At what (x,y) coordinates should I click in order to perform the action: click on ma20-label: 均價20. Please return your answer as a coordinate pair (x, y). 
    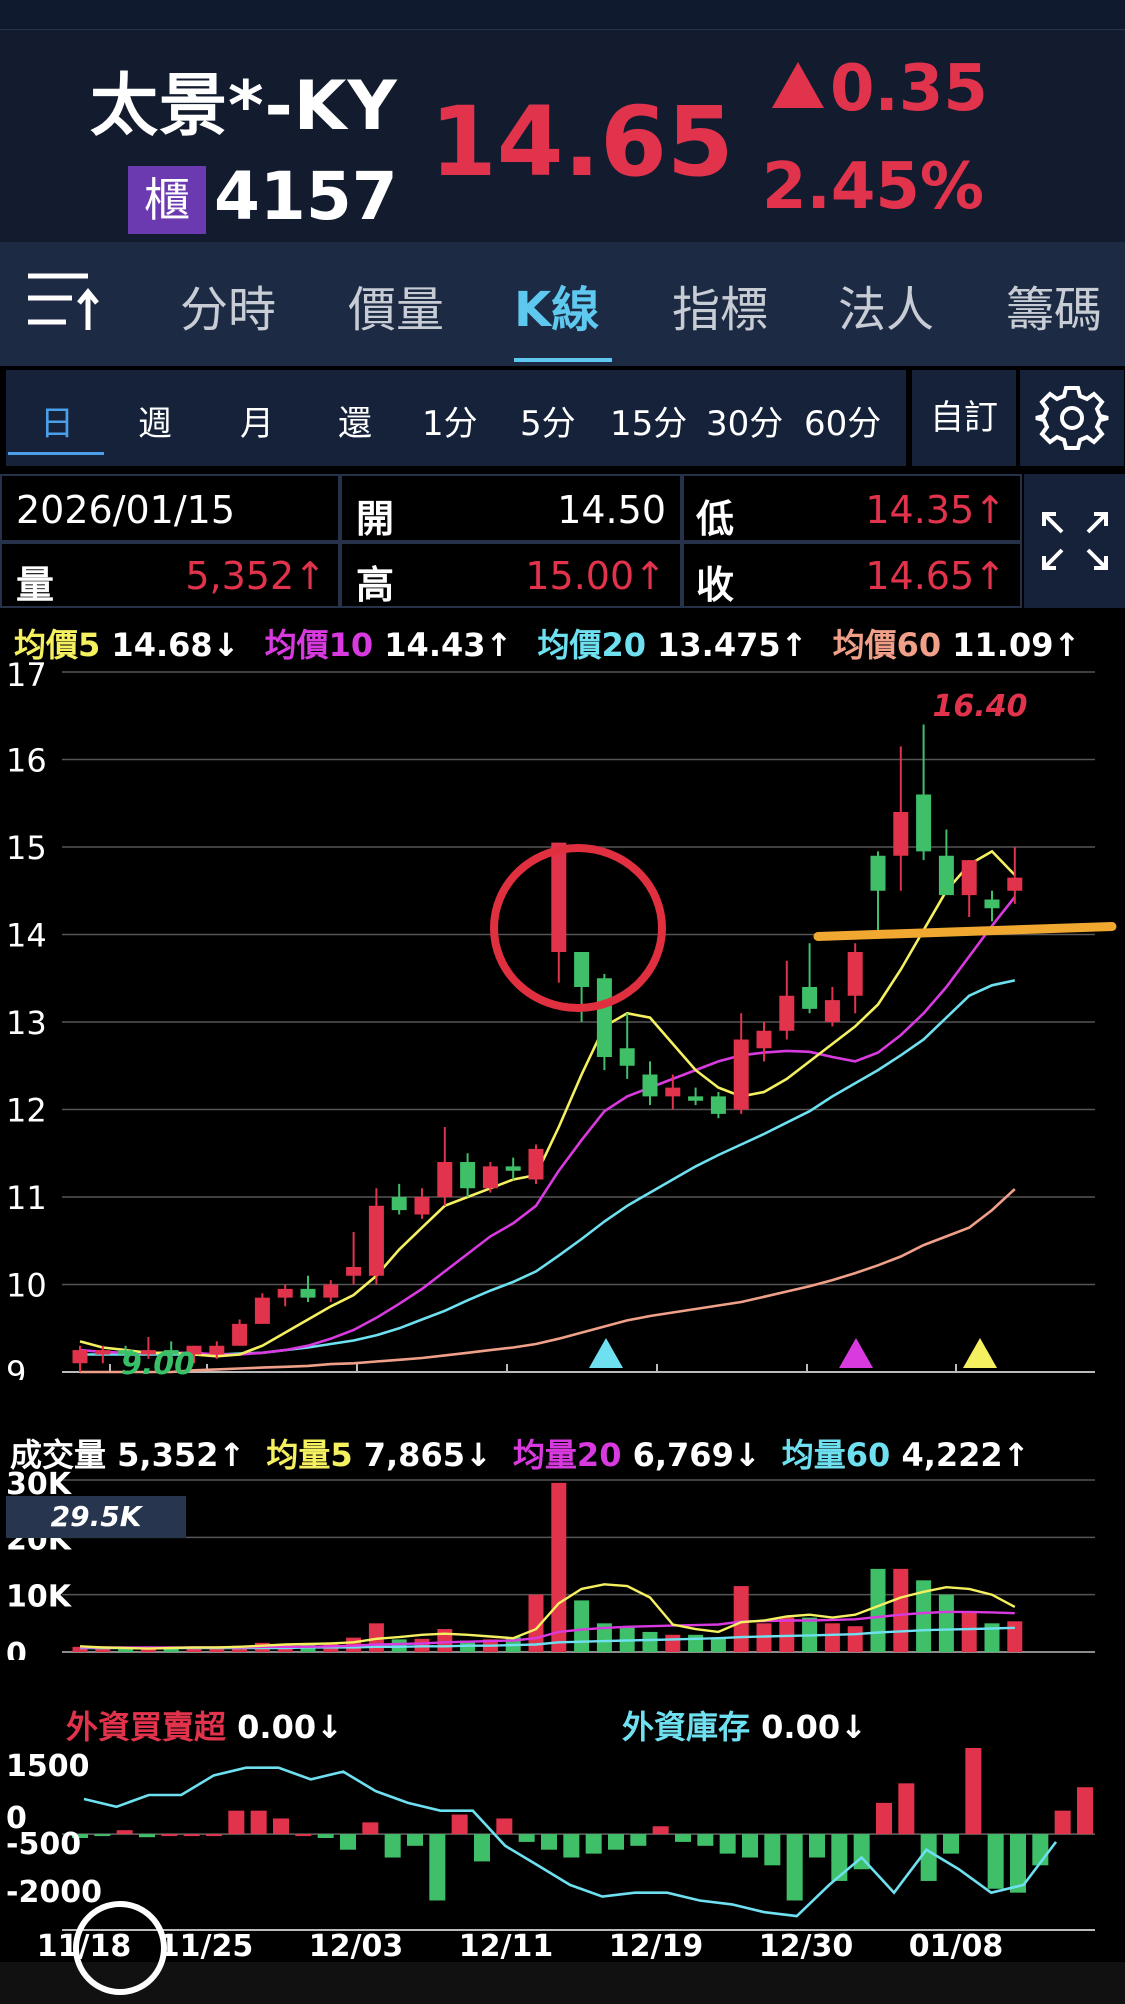
    Looking at the image, I should click on (591, 645).